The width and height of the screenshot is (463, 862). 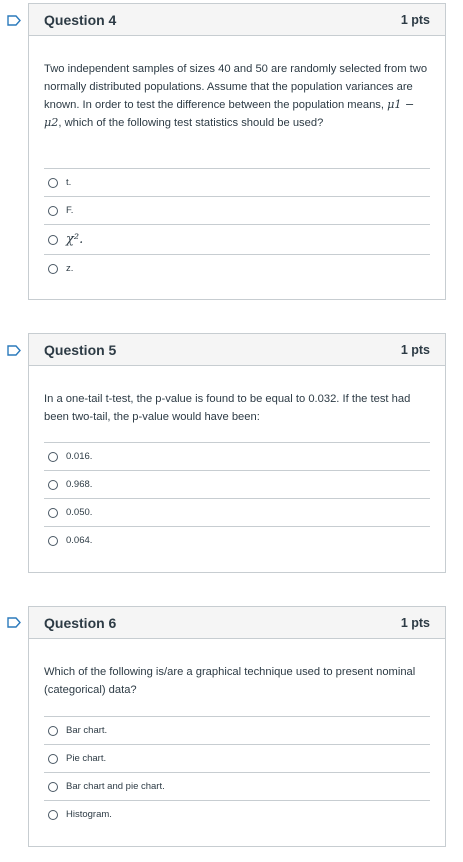 I want to click on answer-option: 0.016., so click(x=237, y=456).